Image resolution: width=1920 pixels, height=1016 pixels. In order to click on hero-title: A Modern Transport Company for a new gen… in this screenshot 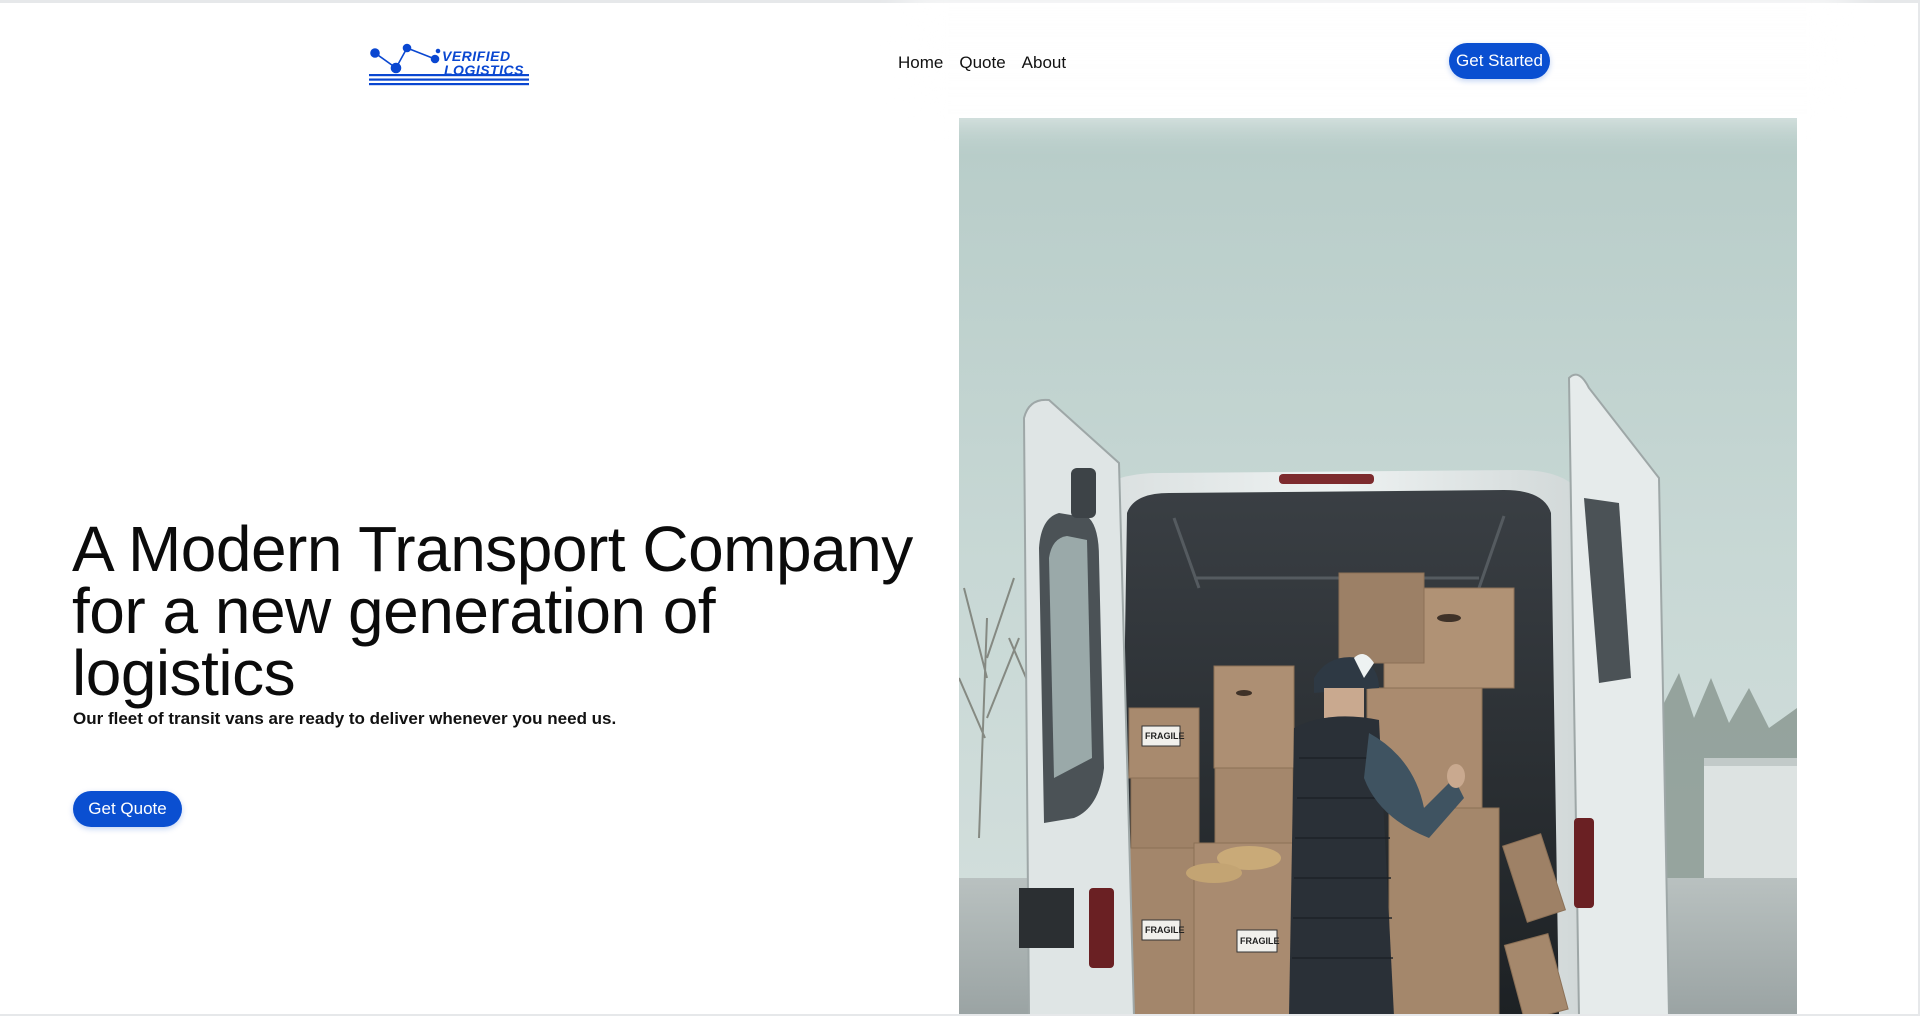, I will do `click(502, 611)`.